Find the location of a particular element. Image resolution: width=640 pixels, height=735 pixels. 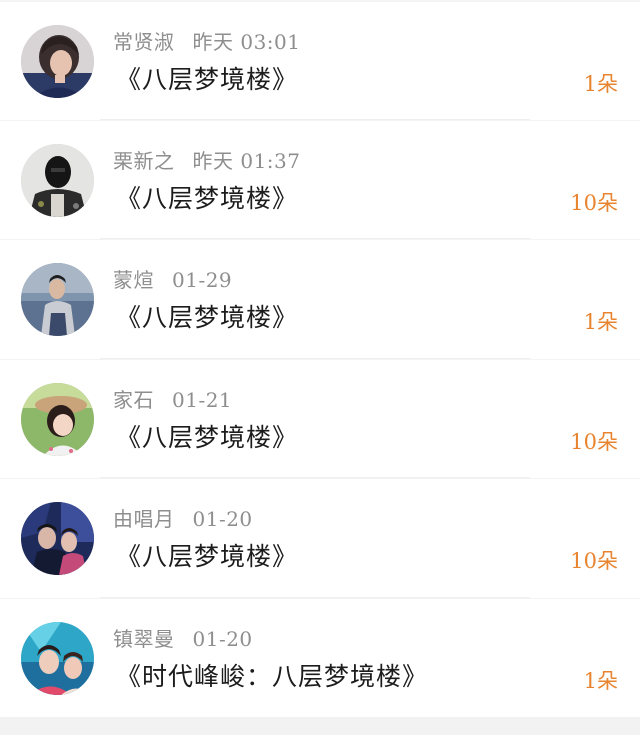

avatar-child-hat-icon is located at coordinates (57, 419).